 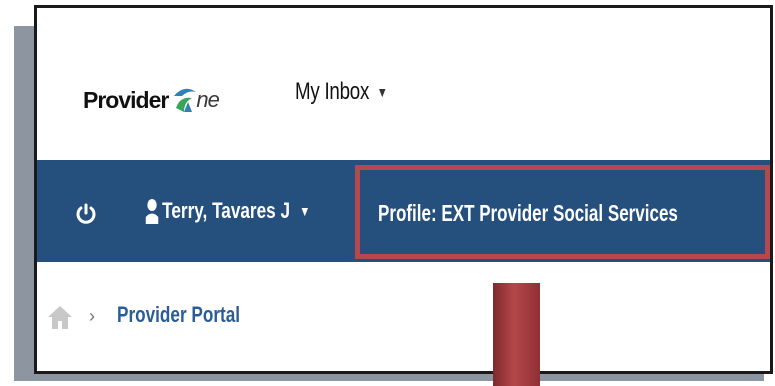 What do you see at coordinates (86, 214) in the screenshot?
I see `power-icon` at bounding box center [86, 214].